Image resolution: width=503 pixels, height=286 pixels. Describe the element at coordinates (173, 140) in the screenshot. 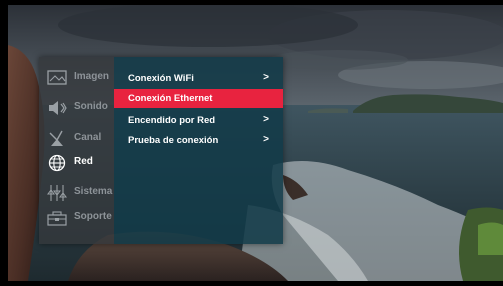

I see `submenu-item-label: Prueba de conexión` at that location.